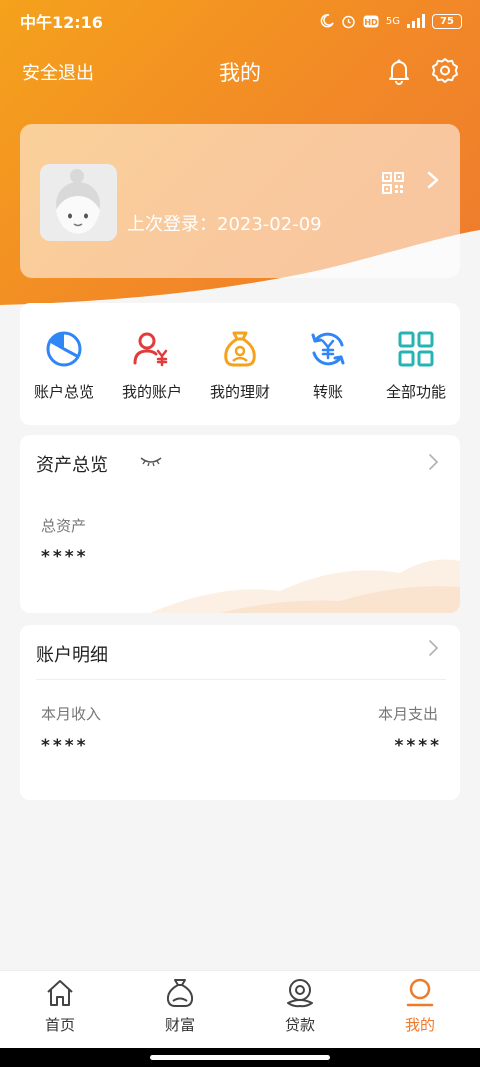 Image resolution: width=480 pixels, height=1067 pixels. Describe the element at coordinates (416, 349) in the screenshot. I see `grid-icon` at that location.